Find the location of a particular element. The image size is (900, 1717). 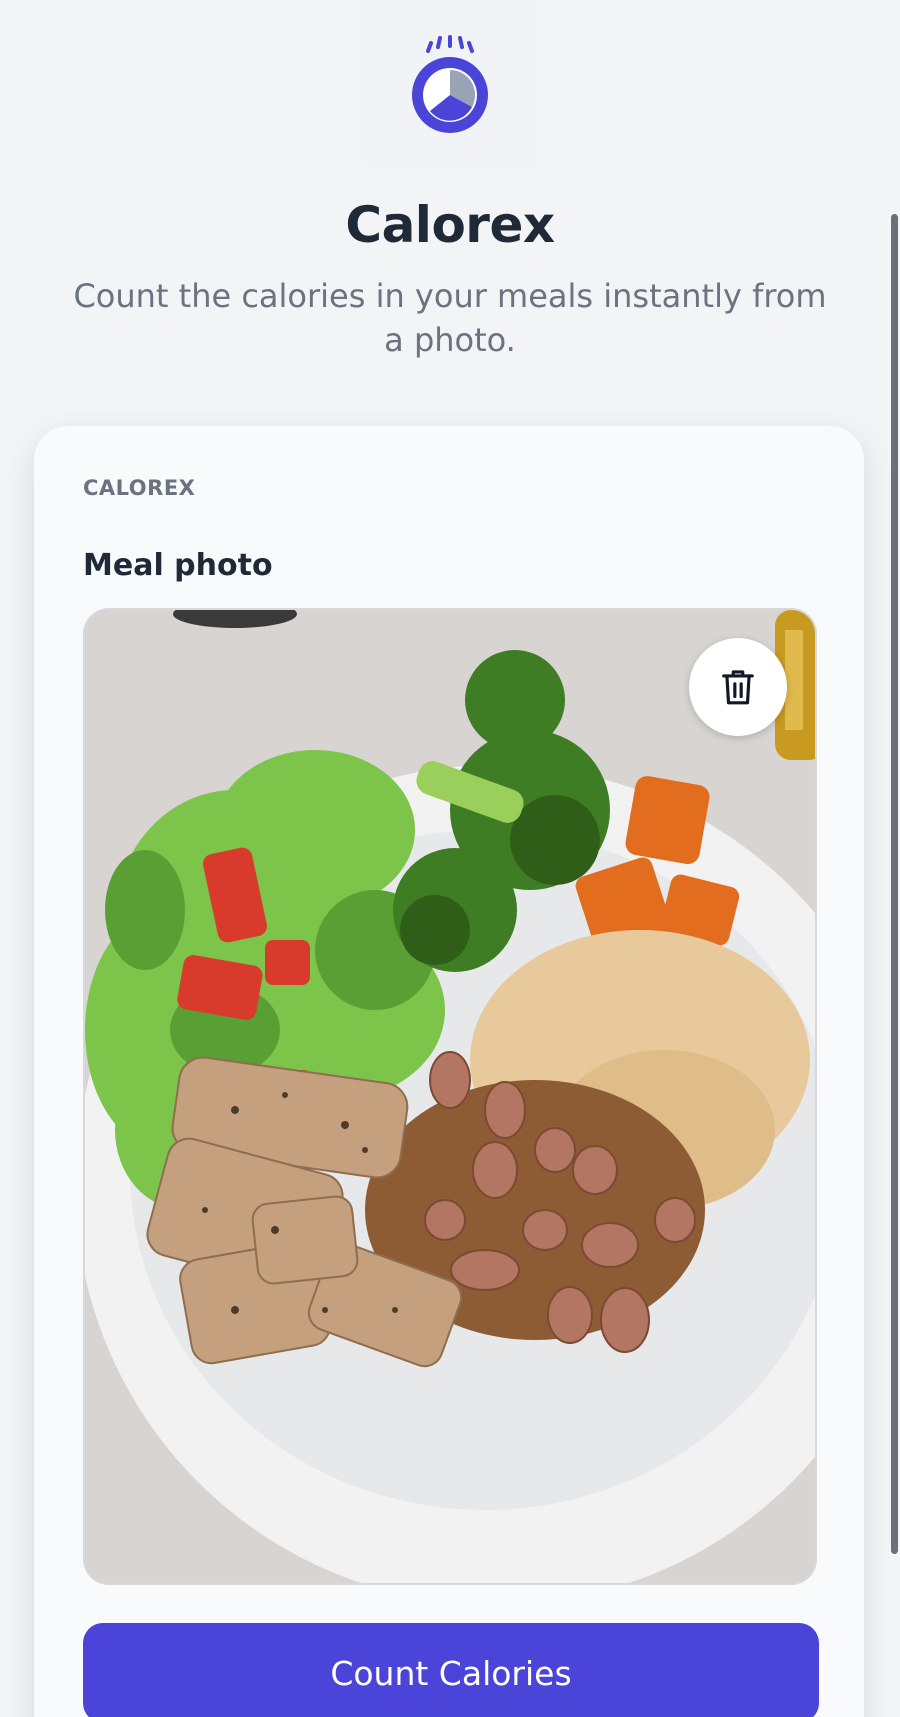

meal-photo-label: Meal photo is located at coordinates (178, 565).